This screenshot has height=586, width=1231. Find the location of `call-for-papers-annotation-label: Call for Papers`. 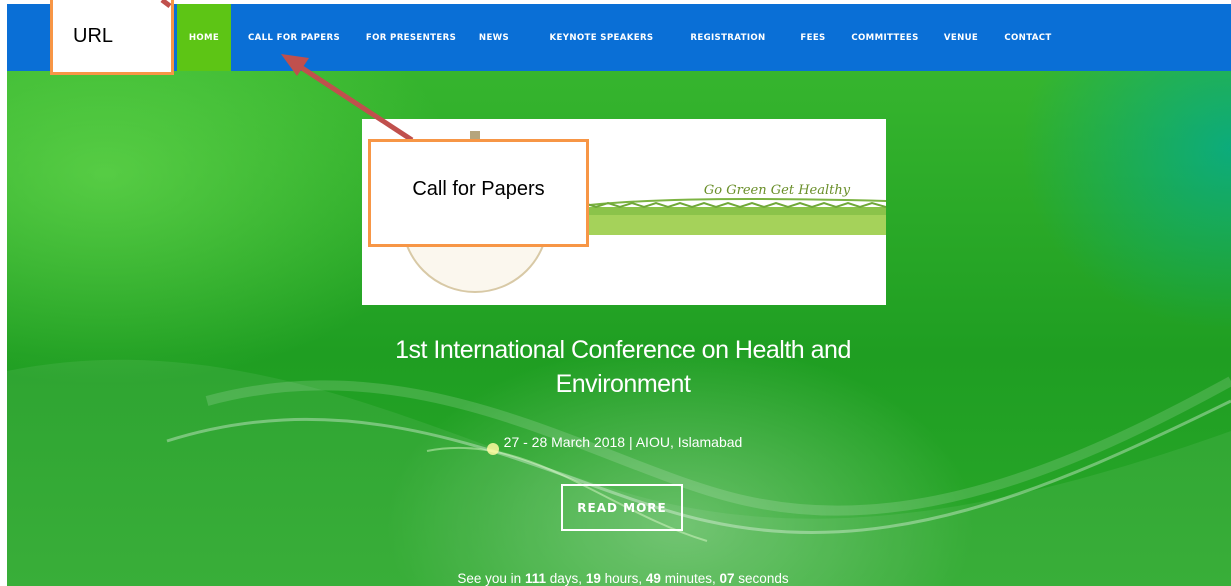

call-for-papers-annotation-label: Call for Papers is located at coordinates (478, 188).